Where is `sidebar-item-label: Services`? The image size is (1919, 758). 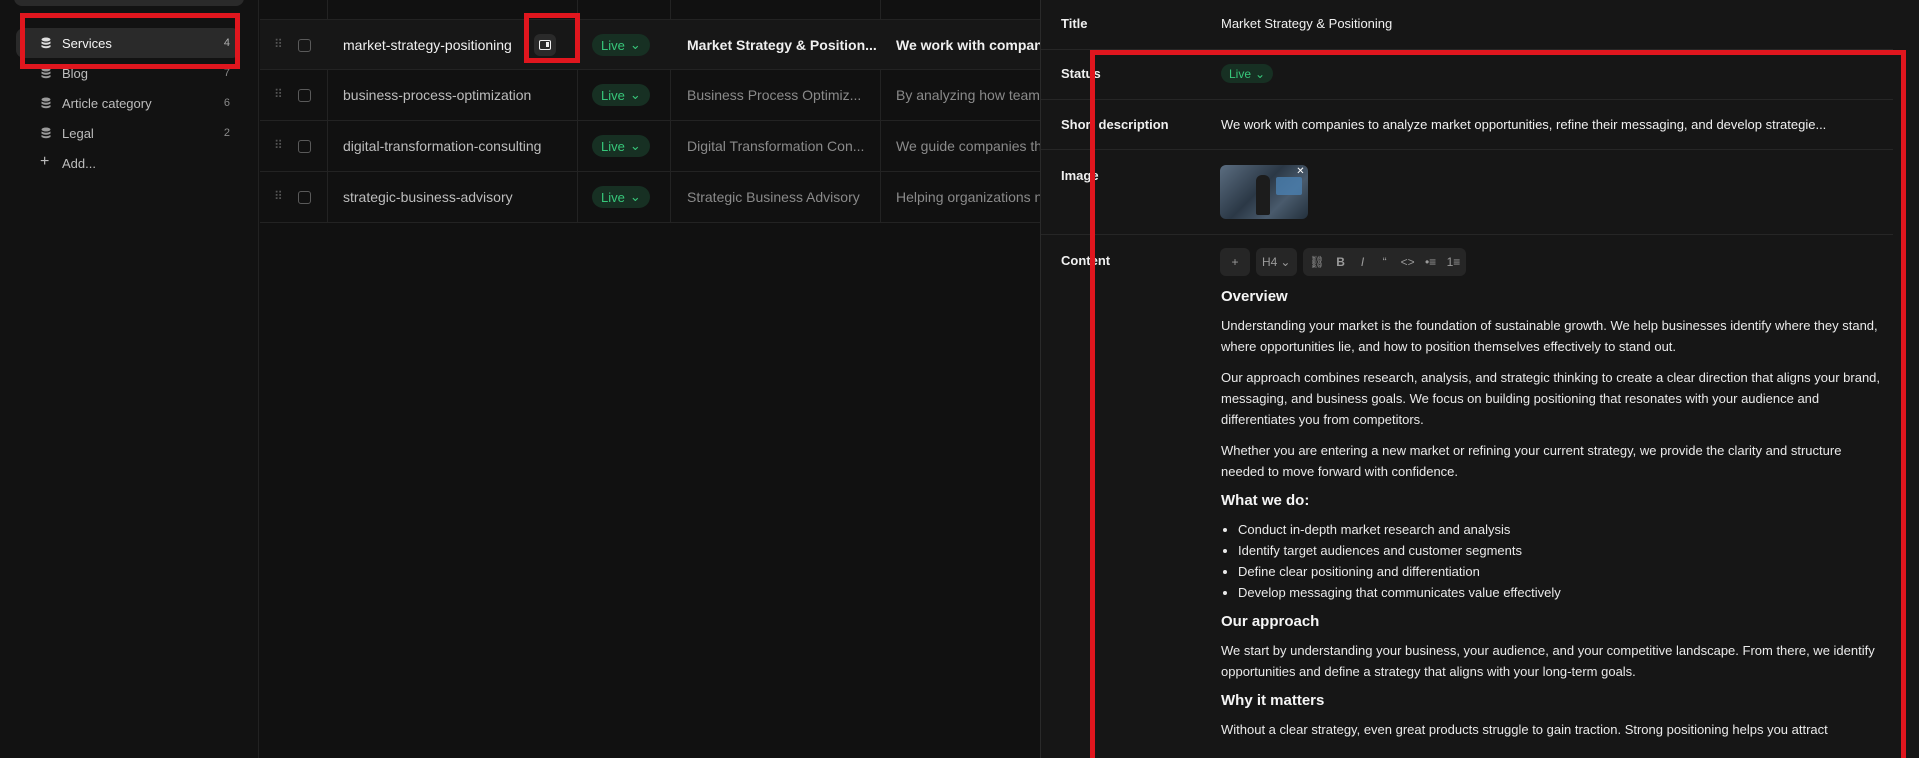
sidebar-item-label: Services is located at coordinates (87, 43).